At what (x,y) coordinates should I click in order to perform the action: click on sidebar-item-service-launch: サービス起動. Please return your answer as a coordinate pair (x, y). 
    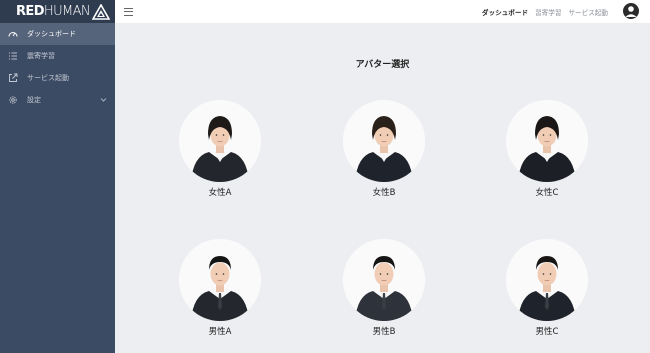
    Looking at the image, I should click on (57, 78).